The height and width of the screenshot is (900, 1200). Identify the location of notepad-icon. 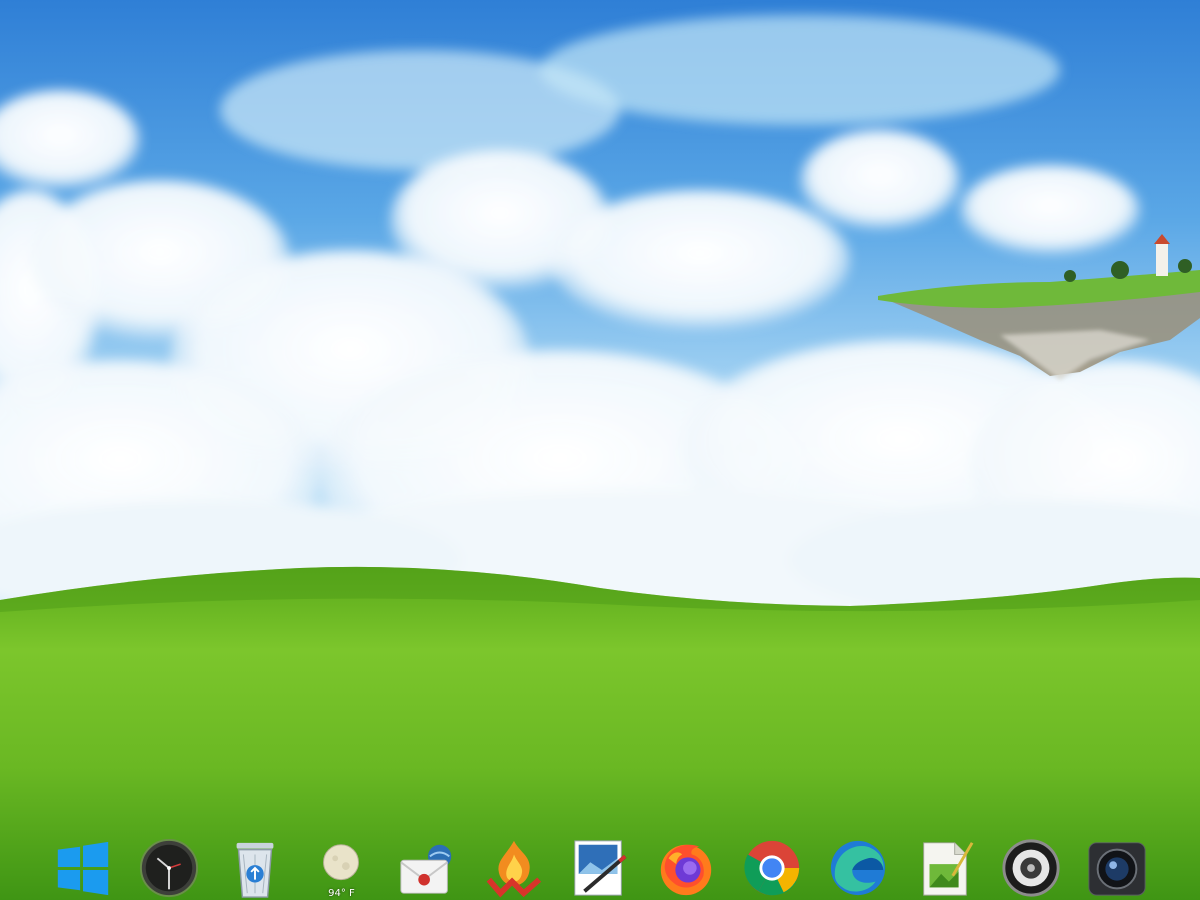
(947, 869).